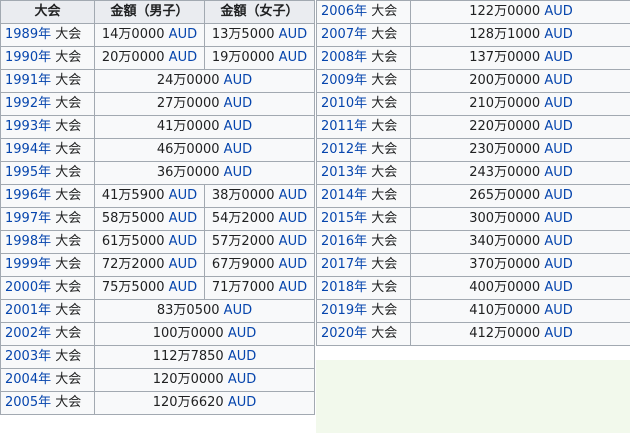 Image resolution: width=630 pixels, height=433 pixels. I want to click on table-row: 2013年 大会 243万0000 AUD, so click(473, 173).